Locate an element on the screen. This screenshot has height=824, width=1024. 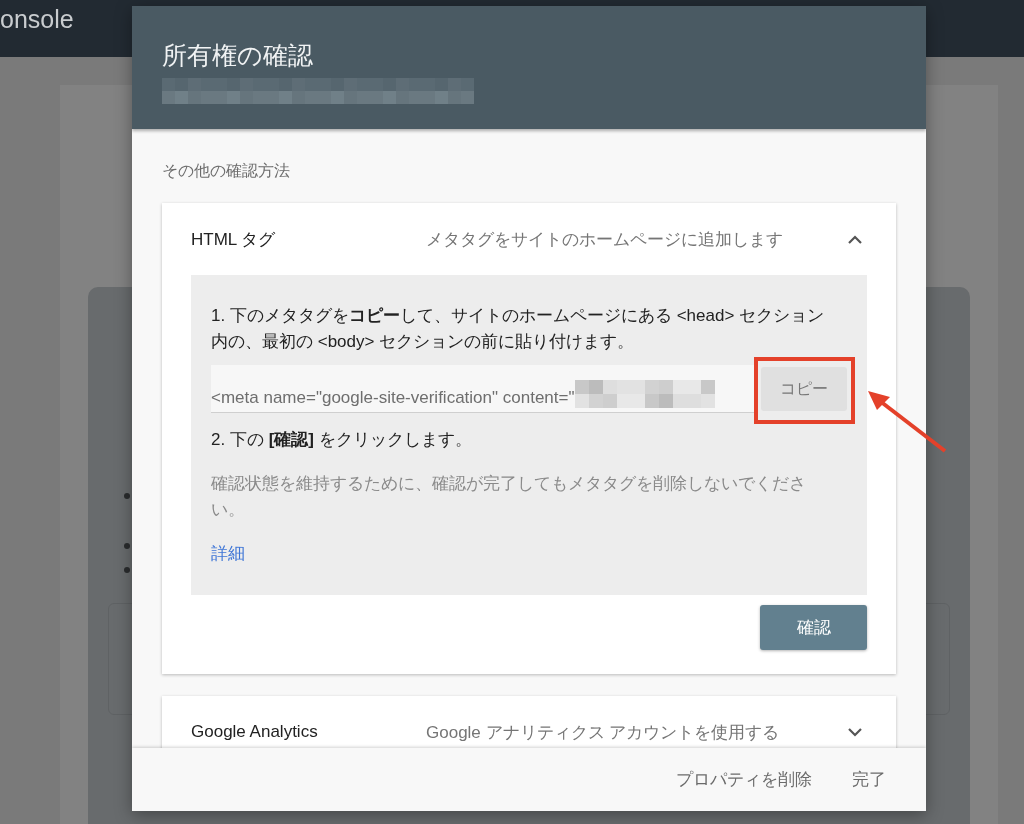
method-description: Google アナリティクス アカウントを使用する is located at coordinates (603, 732).